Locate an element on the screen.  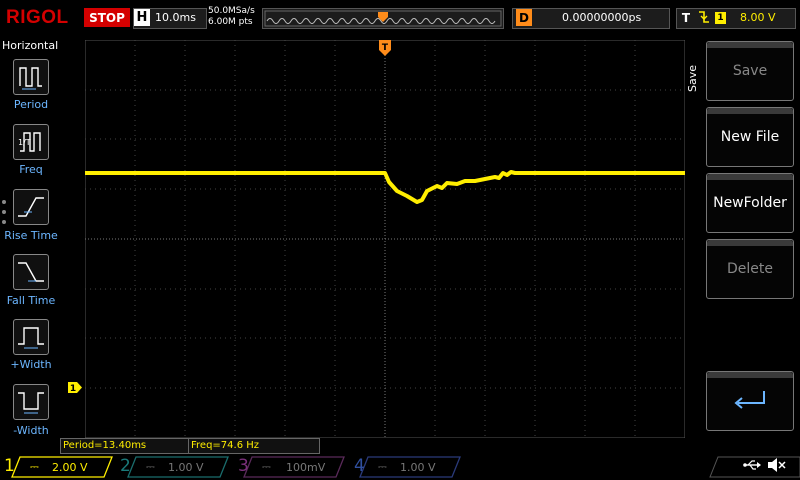
pos-width-icon is located at coordinates (31, 338).